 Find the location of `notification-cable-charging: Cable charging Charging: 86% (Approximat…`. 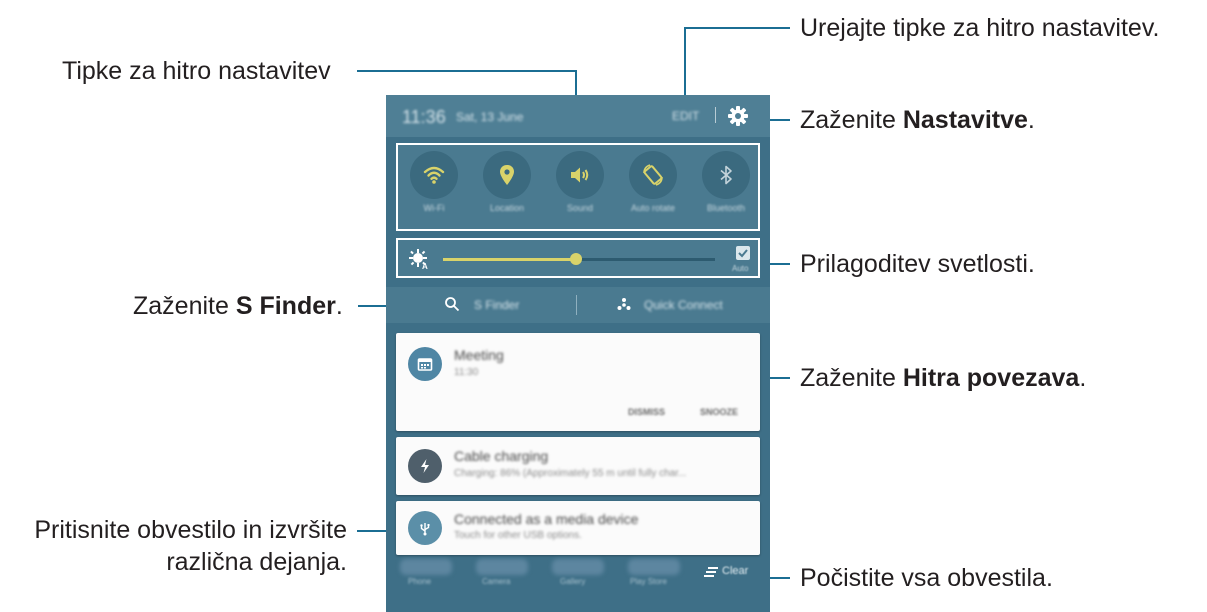

notification-cable-charging: Cable charging Charging: 86% (Approximat… is located at coordinates (578, 466).